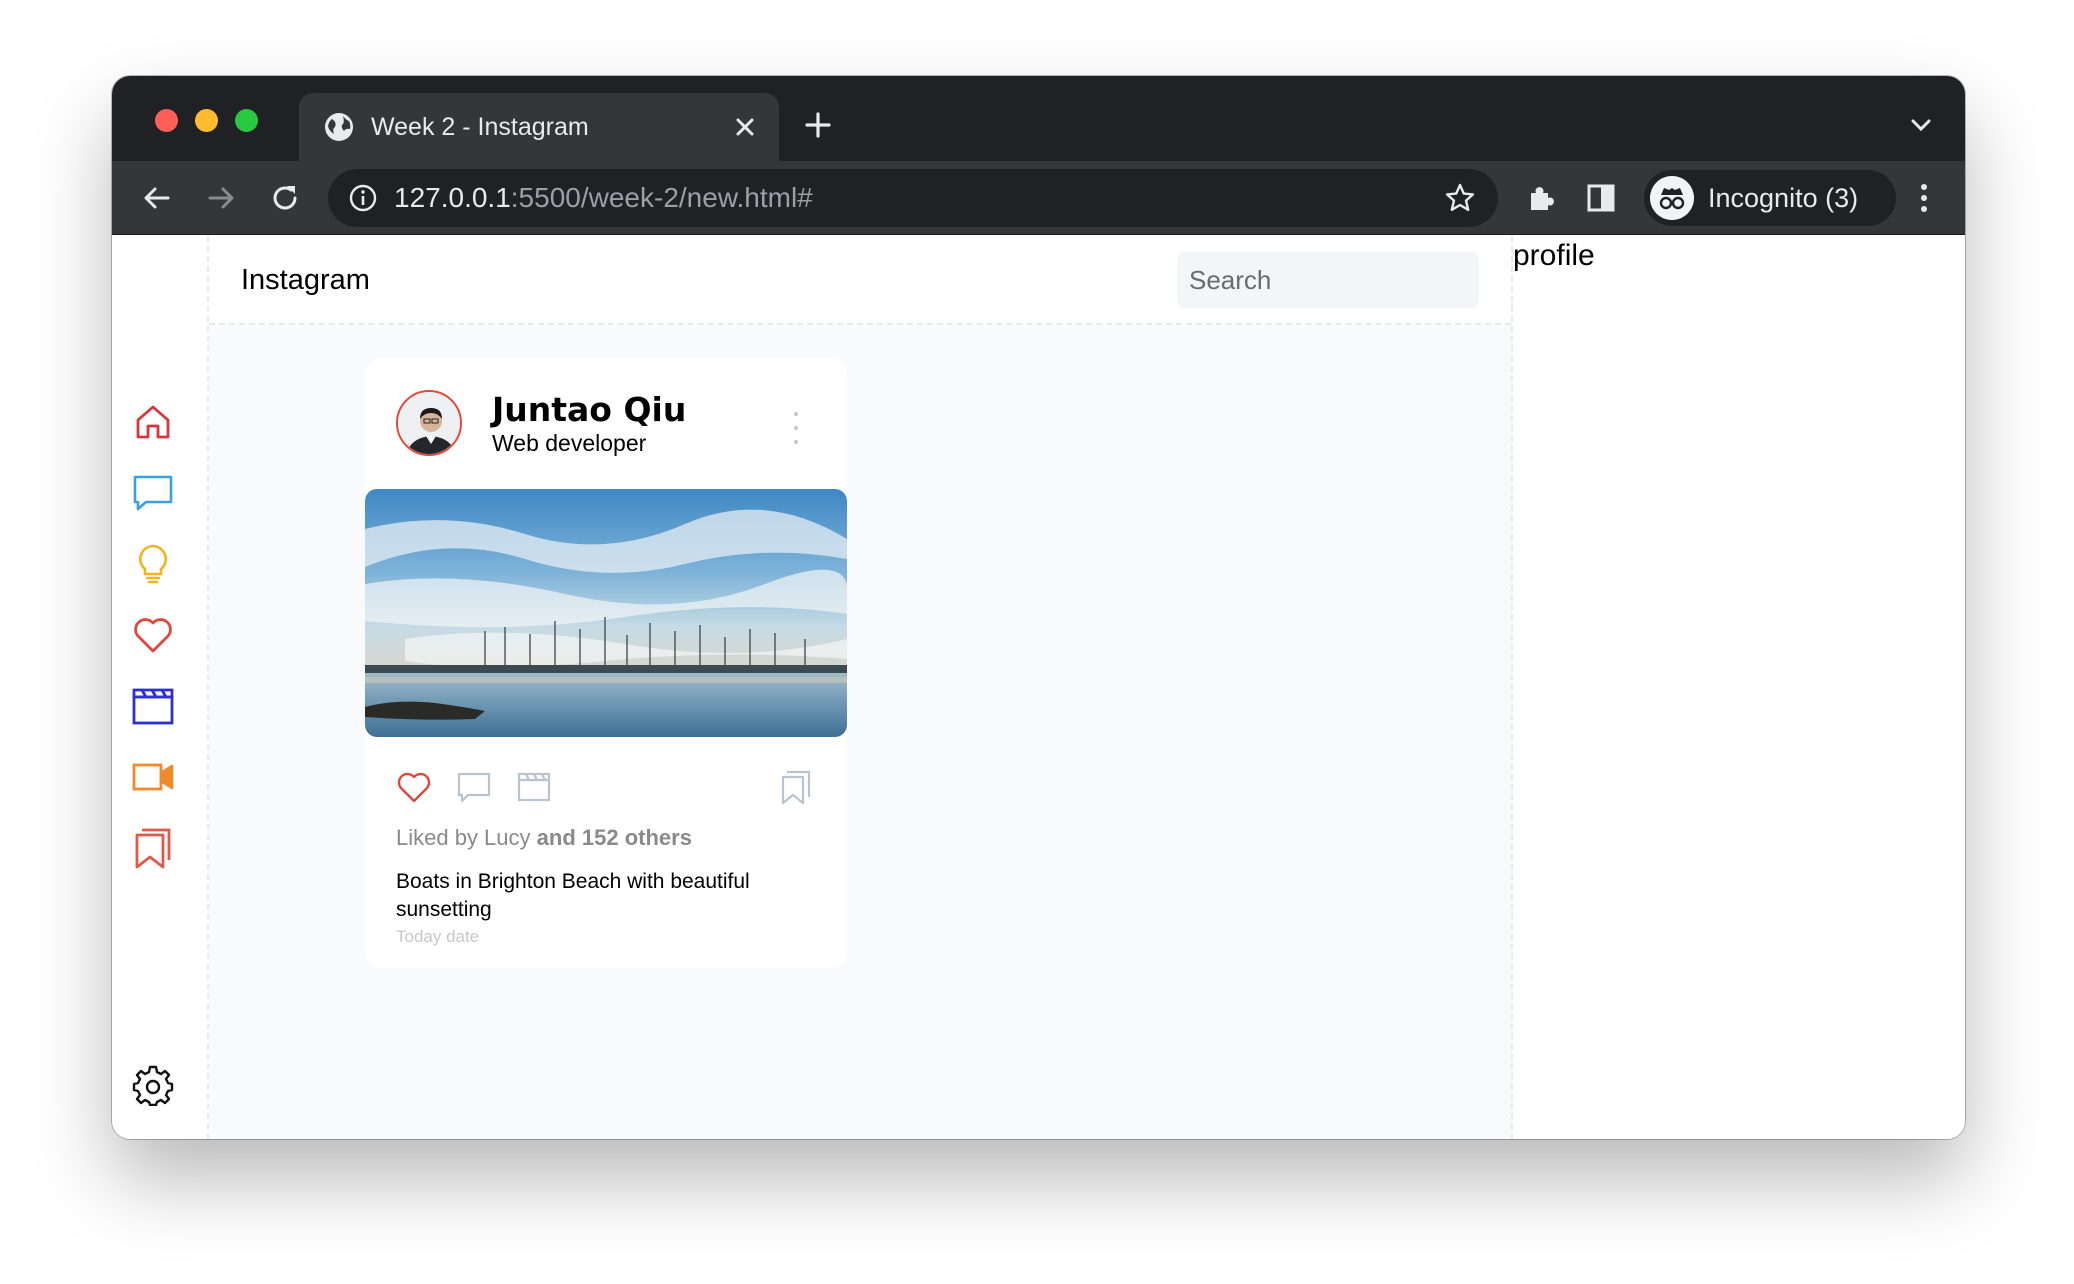 The width and height of the screenshot is (2074, 1284). What do you see at coordinates (153, 493) in the screenshot?
I see `message-icon` at bounding box center [153, 493].